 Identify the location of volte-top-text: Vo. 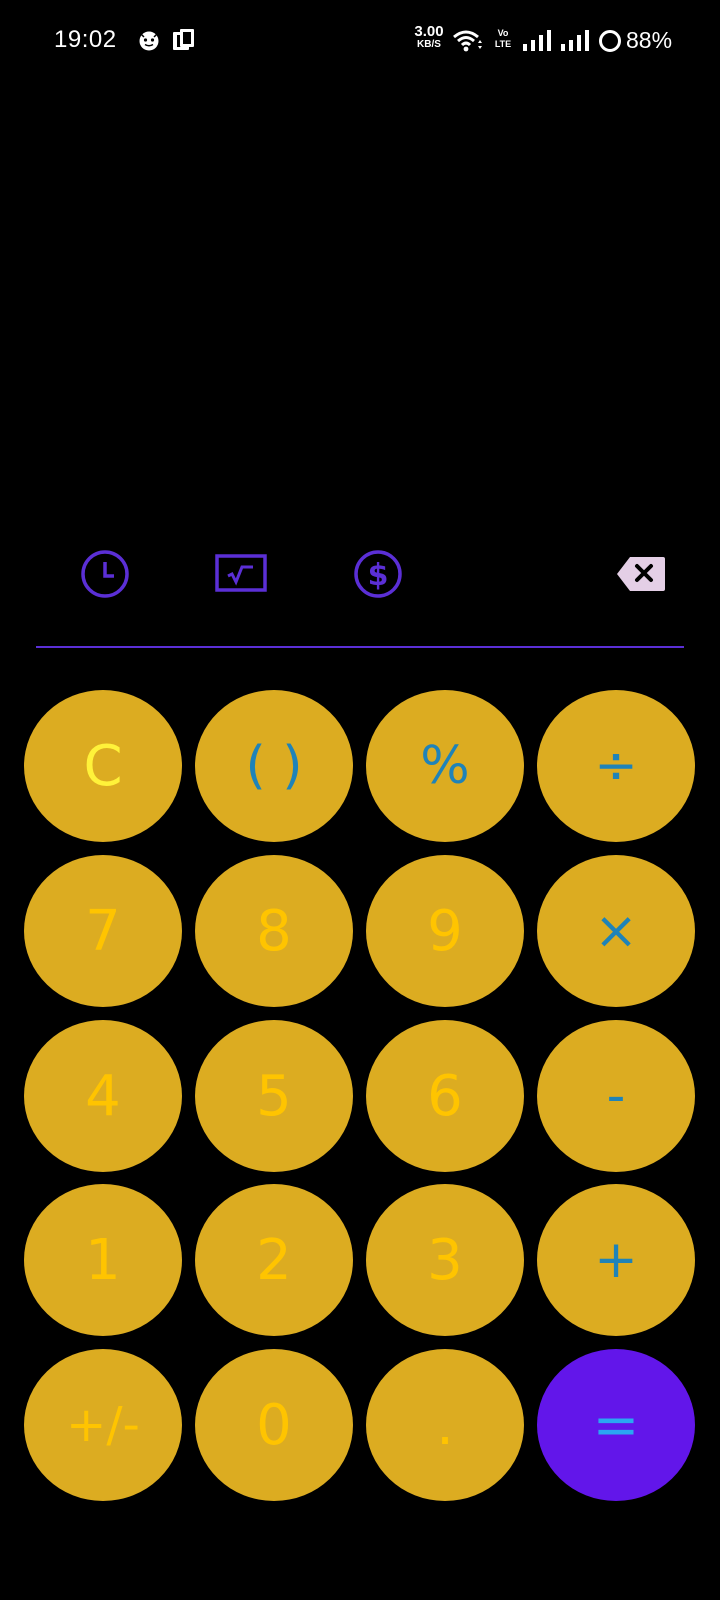
(503, 33).